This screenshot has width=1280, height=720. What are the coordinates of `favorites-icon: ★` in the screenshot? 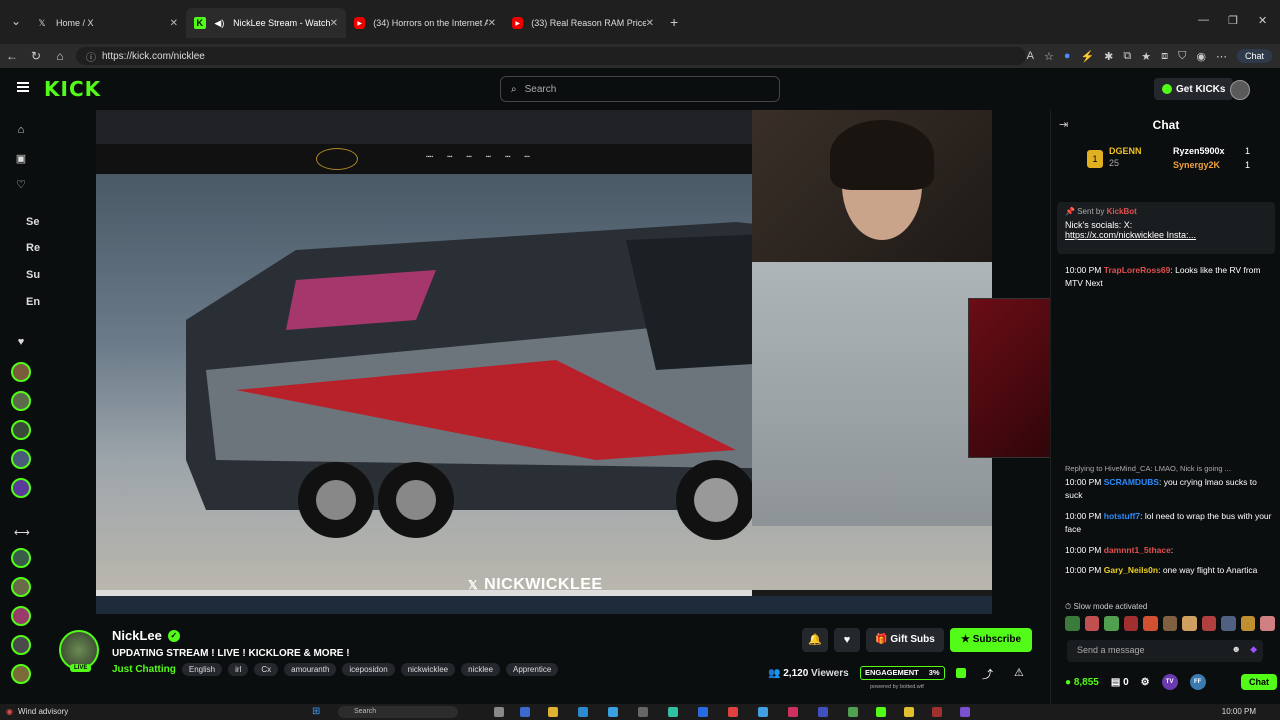 It's located at (1146, 56).